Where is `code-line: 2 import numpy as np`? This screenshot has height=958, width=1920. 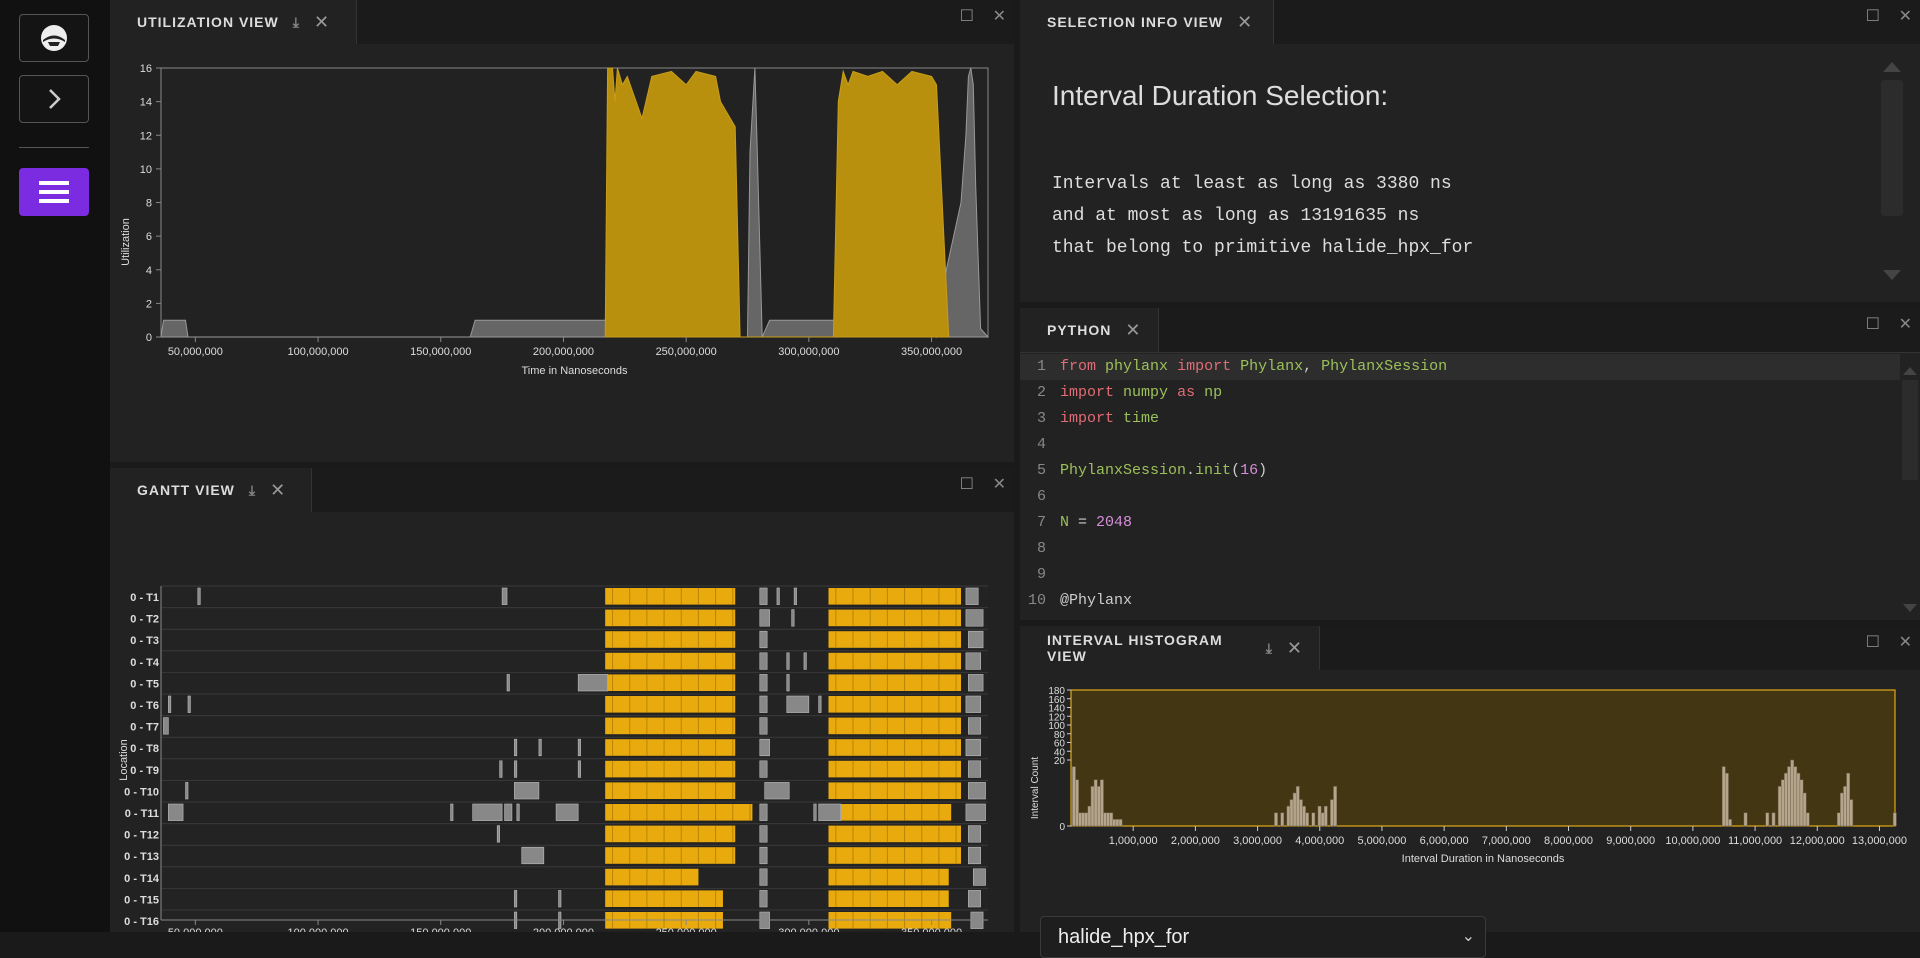 code-line: 2 import numpy as np is located at coordinates (1460, 393).